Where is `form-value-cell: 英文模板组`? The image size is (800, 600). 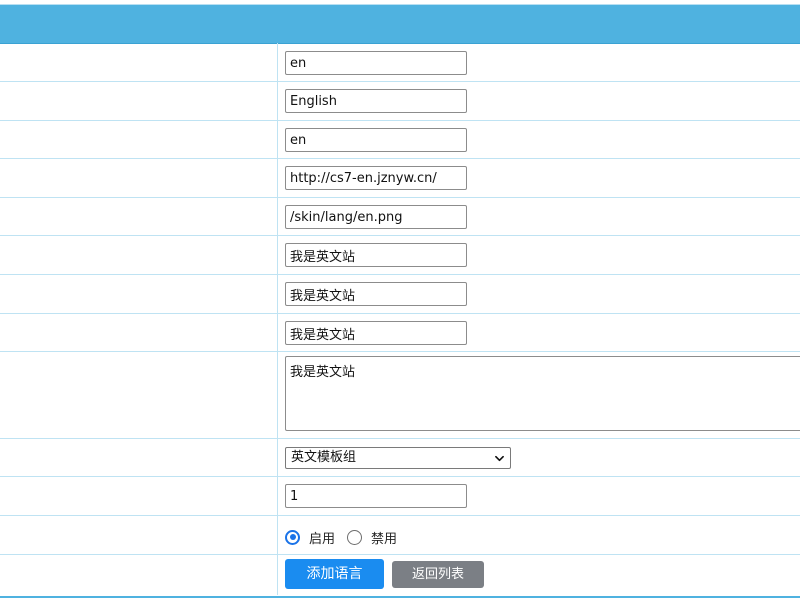
form-value-cell: 英文模板组 is located at coordinates (539, 457).